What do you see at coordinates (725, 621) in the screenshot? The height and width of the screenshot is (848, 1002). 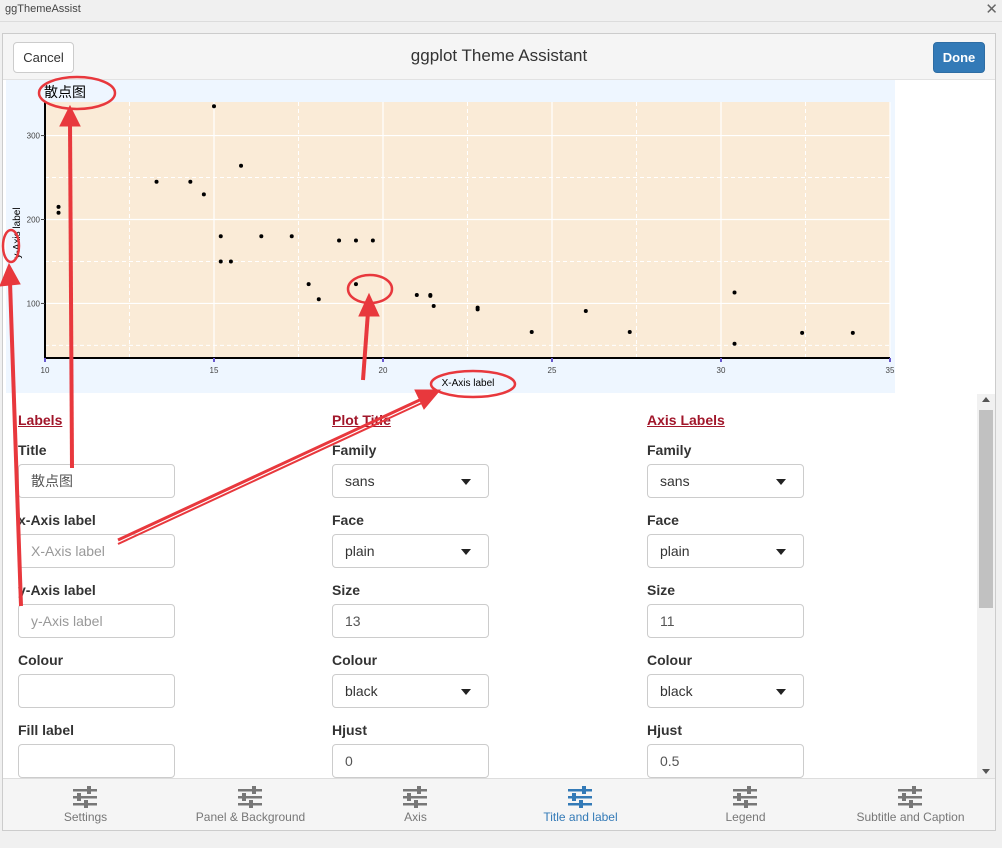 I see `axis-labels-size-input: 11` at bounding box center [725, 621].